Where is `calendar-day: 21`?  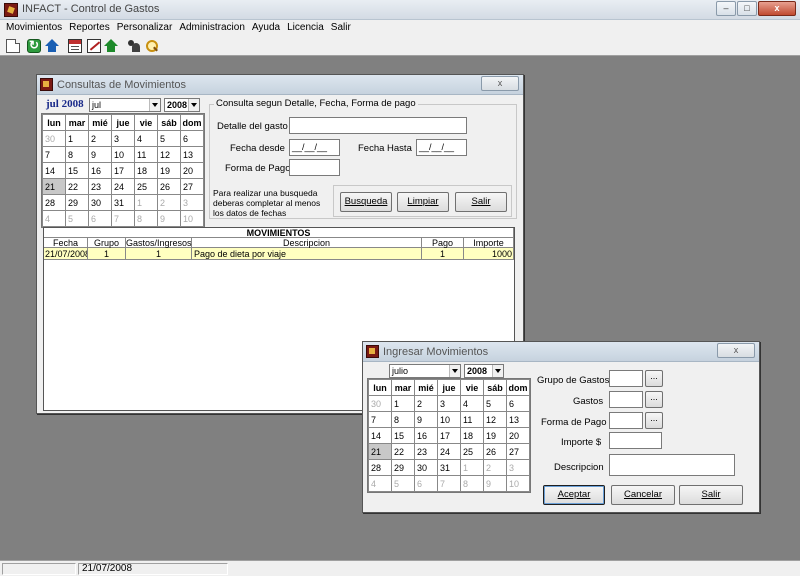 calendar-day: 21 is located at coordinates (380, 451).